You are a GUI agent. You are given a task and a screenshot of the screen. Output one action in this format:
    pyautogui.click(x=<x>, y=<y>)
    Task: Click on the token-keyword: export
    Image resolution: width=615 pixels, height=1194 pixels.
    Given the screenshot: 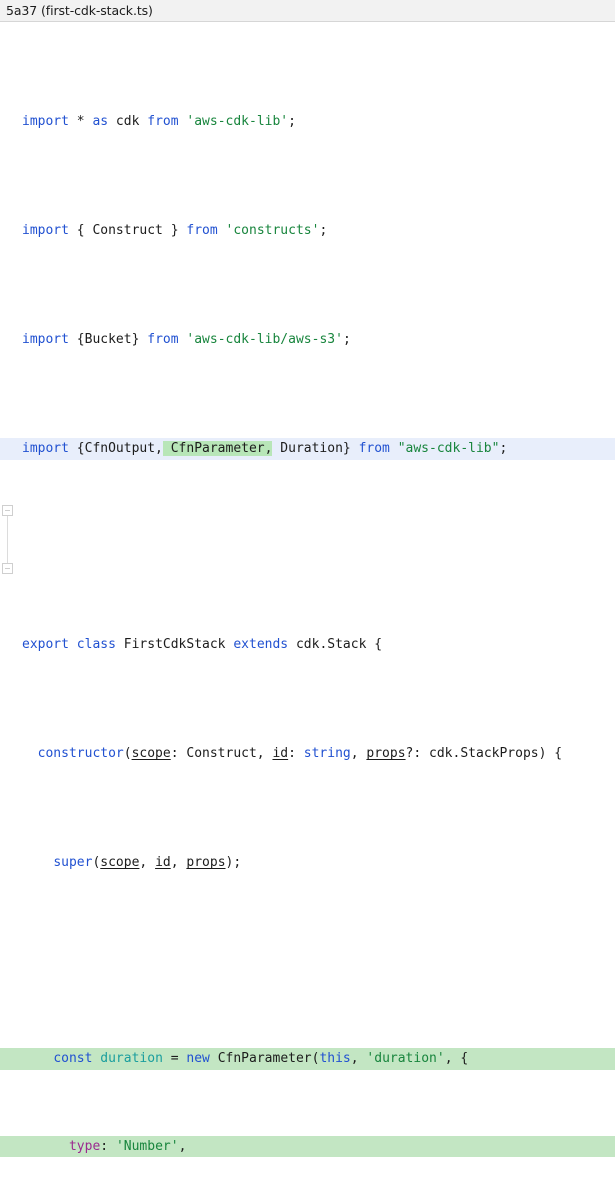 What is the action you would take?
    pyautogui.click(x=45, y=645)
    